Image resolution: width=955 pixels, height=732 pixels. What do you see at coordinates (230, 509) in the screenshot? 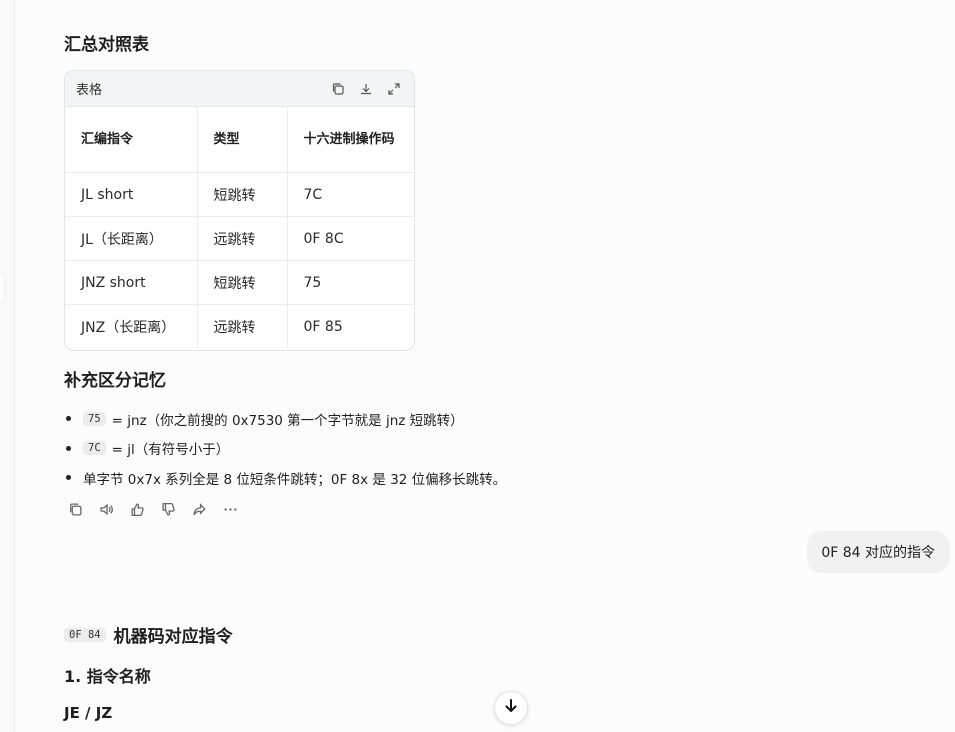
I see `more-icon` at bounding box center [230, 509].